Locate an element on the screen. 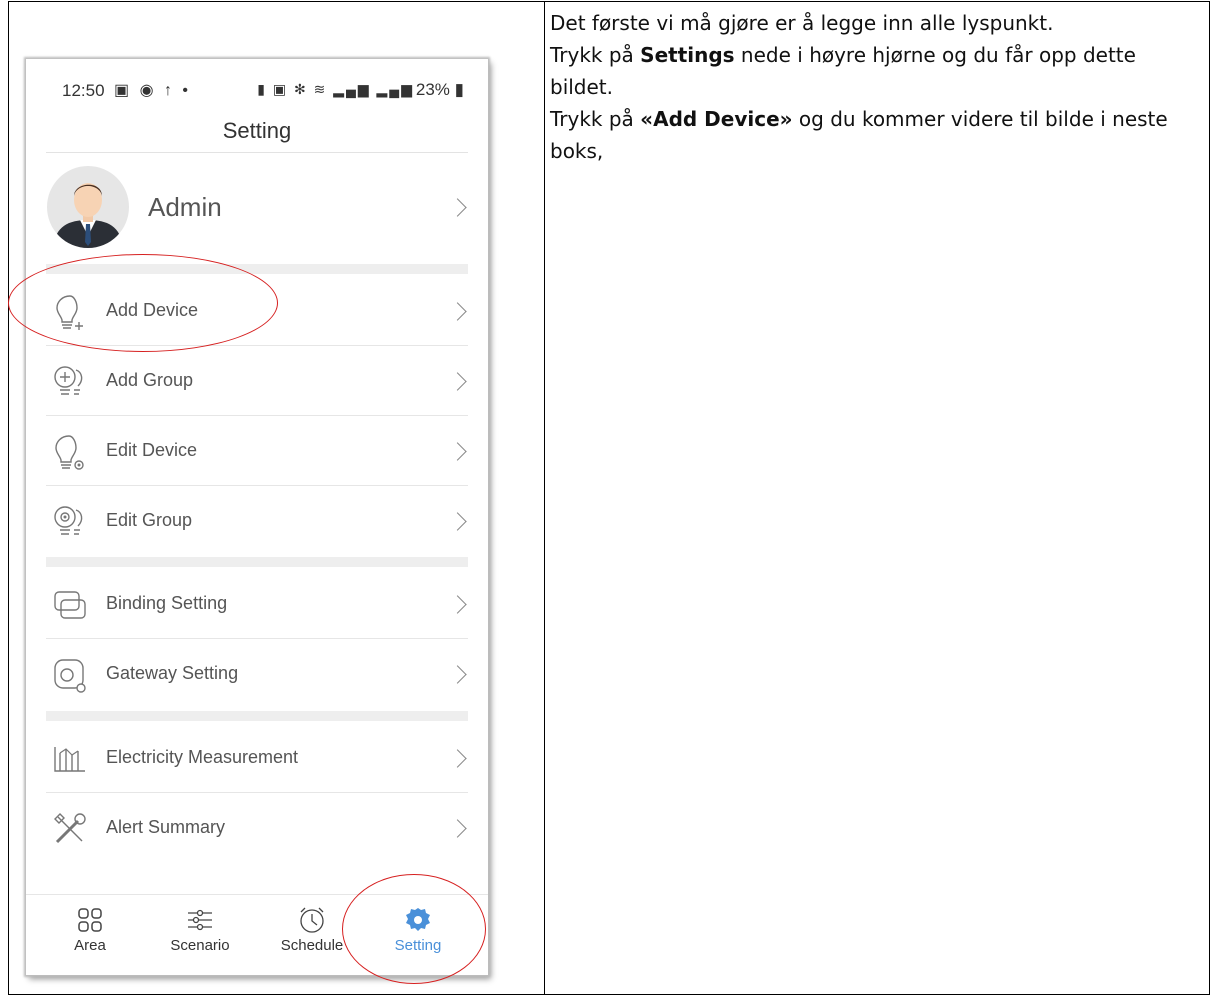 Image resolution: width=1212 pixels, height=996 pixels. nav-label: Area is located at coordinates (90, 945).